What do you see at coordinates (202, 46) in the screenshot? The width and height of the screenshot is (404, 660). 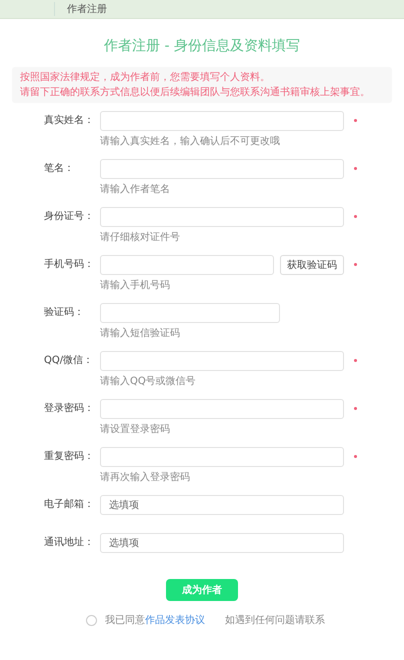 I see `page-title: 作者注册 - 身份信息及资料填写` at bounding box center [202, 46].